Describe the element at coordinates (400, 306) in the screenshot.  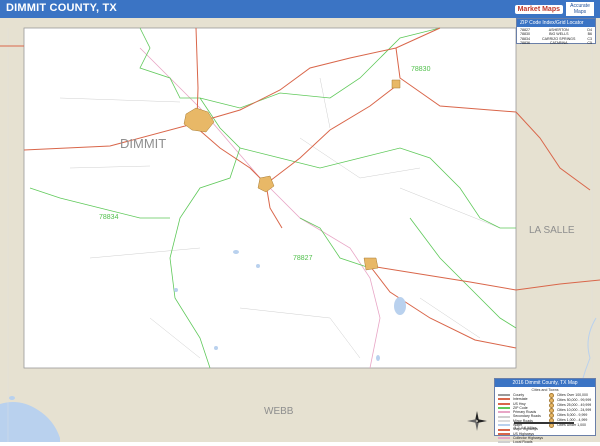
I see `lake` at that location.